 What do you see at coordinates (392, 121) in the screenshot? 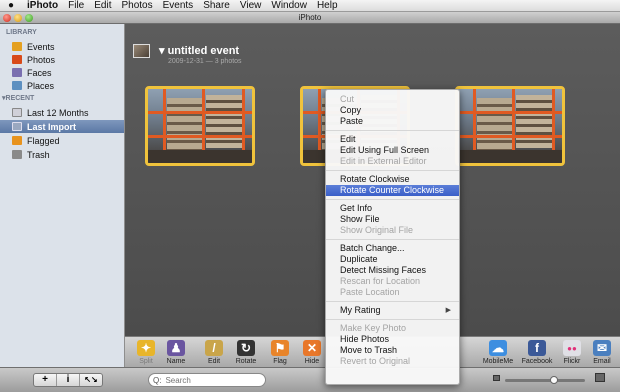
I see `menu-item-paste: Paste` at bounding box center [392, 121].